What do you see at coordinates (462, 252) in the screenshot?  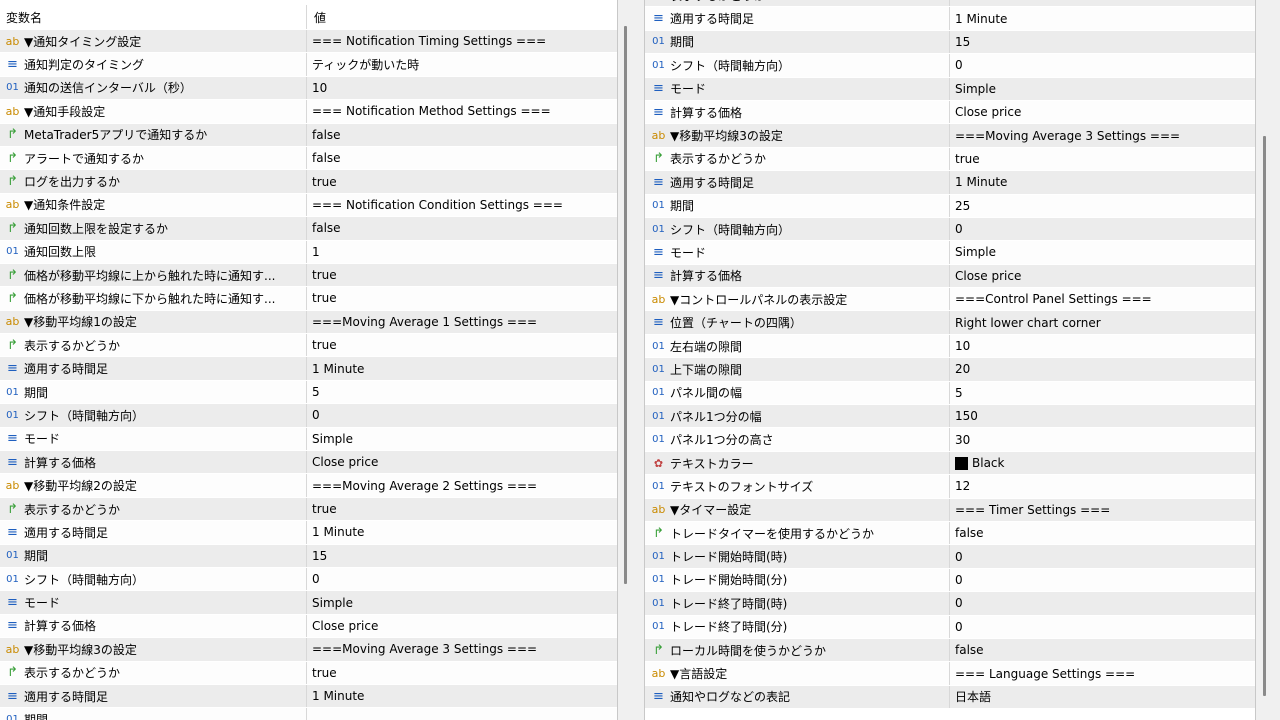 I see `parameter-value-cell: 1` at bounding box center [462, 252].